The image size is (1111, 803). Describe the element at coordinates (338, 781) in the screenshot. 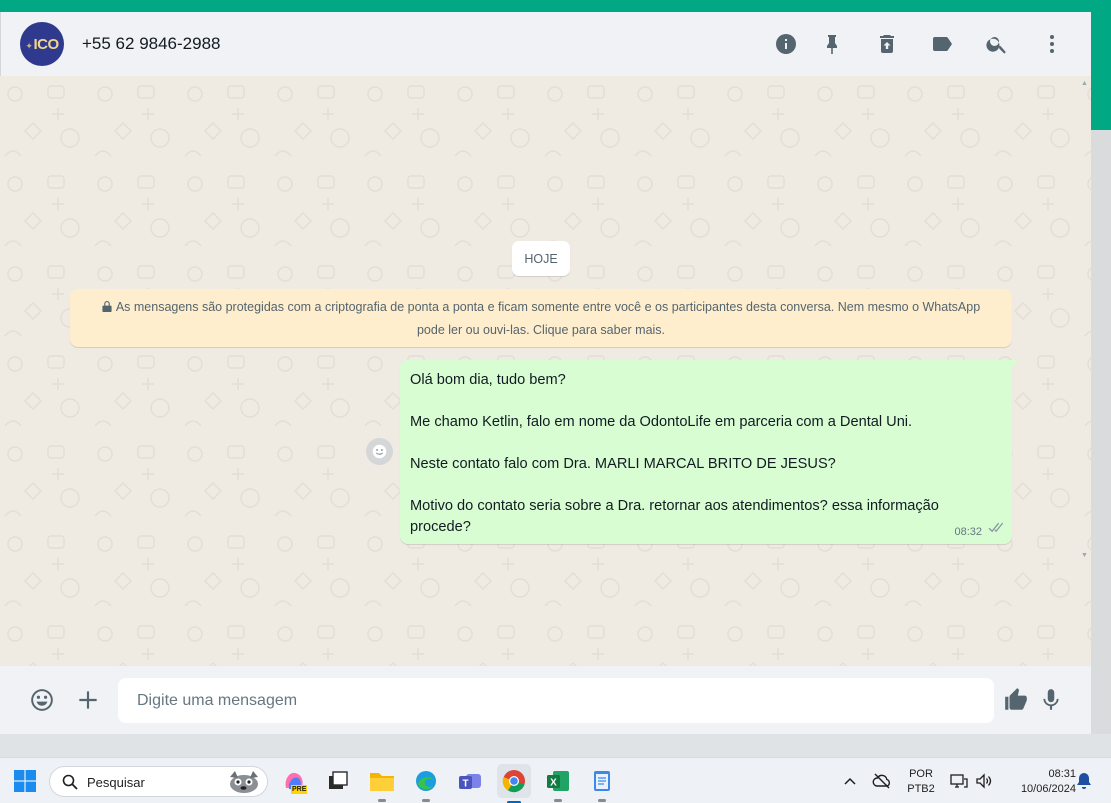

I see `task-view-icon` at that location.